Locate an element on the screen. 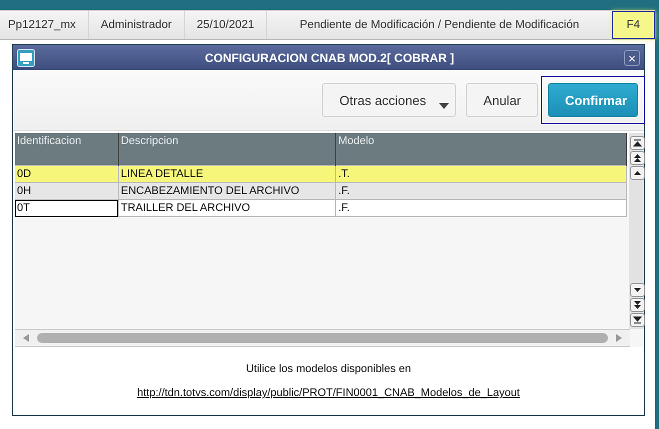 Image resolution: width=659 pixels, height=429 pixels. table-cell: LINEA DETALLE is located at coordinates (227, 174).